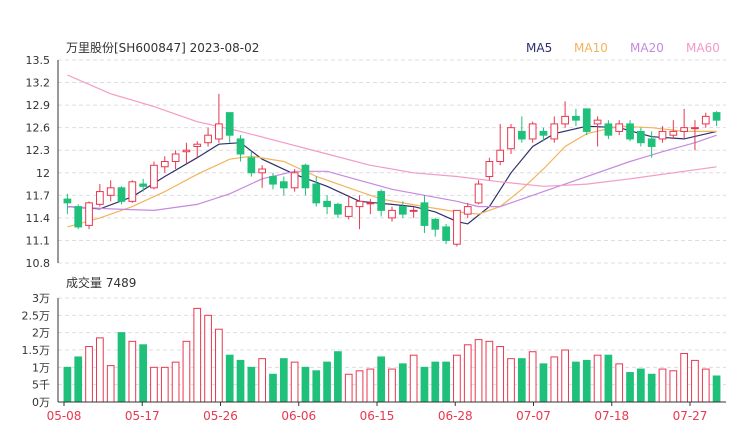 This screenshot has height=440, width=740. Describe the element at coordinates (36, 315) in the screenshot. I see `volume-tick-label: 2.5万` at that location.